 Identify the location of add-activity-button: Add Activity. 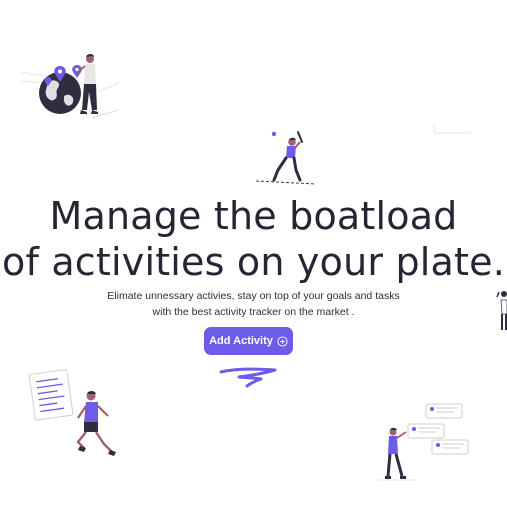
(248, 341).